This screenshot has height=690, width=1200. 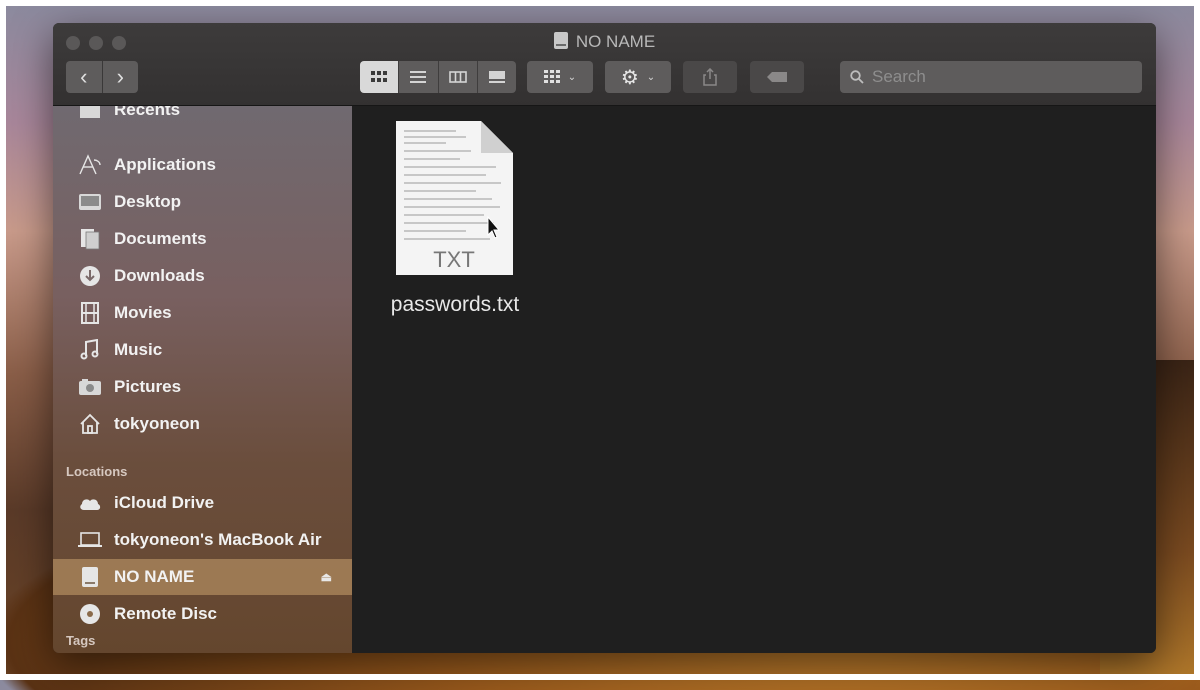 I want to click on sidebar-item-label: iCloud Drive, so click(x=164, y=502).